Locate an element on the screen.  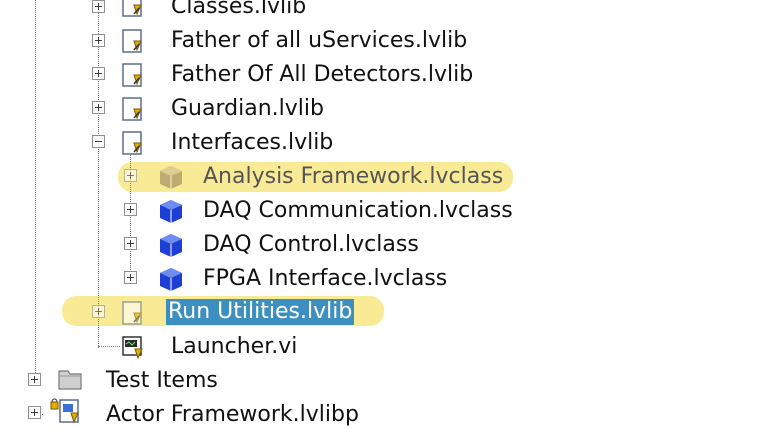
collapse-toggle is located at coordinates (98, 141).